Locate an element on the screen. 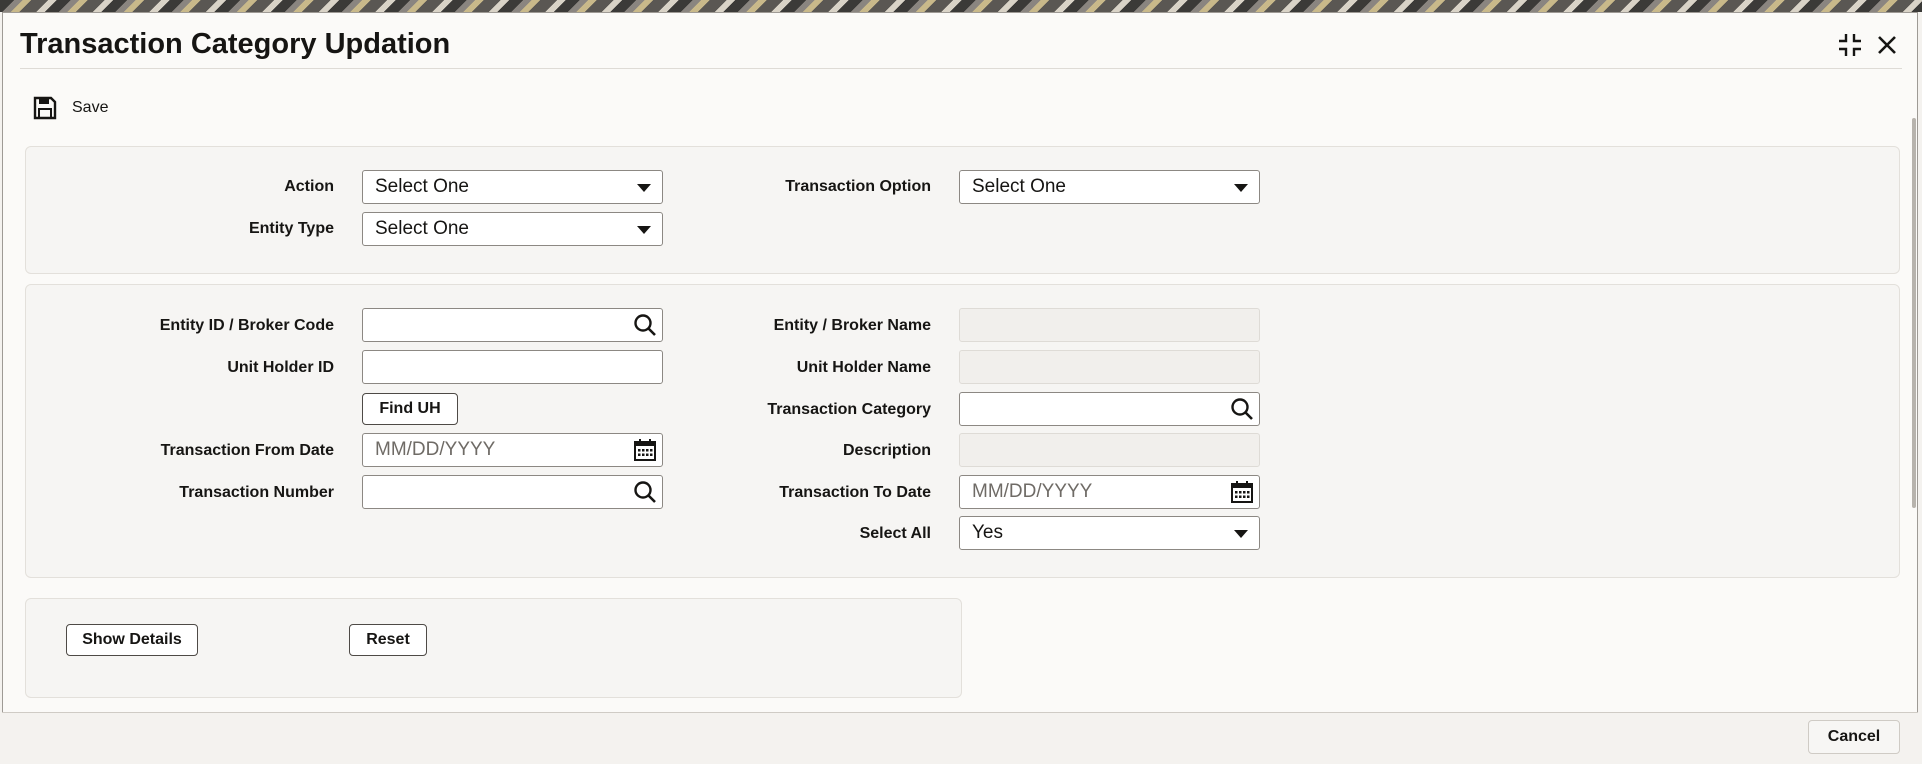 The height and width of the screenshot is (764, 1922). unit-holder-name-label: Unit Holder Name is located at coordinates (863, 367).